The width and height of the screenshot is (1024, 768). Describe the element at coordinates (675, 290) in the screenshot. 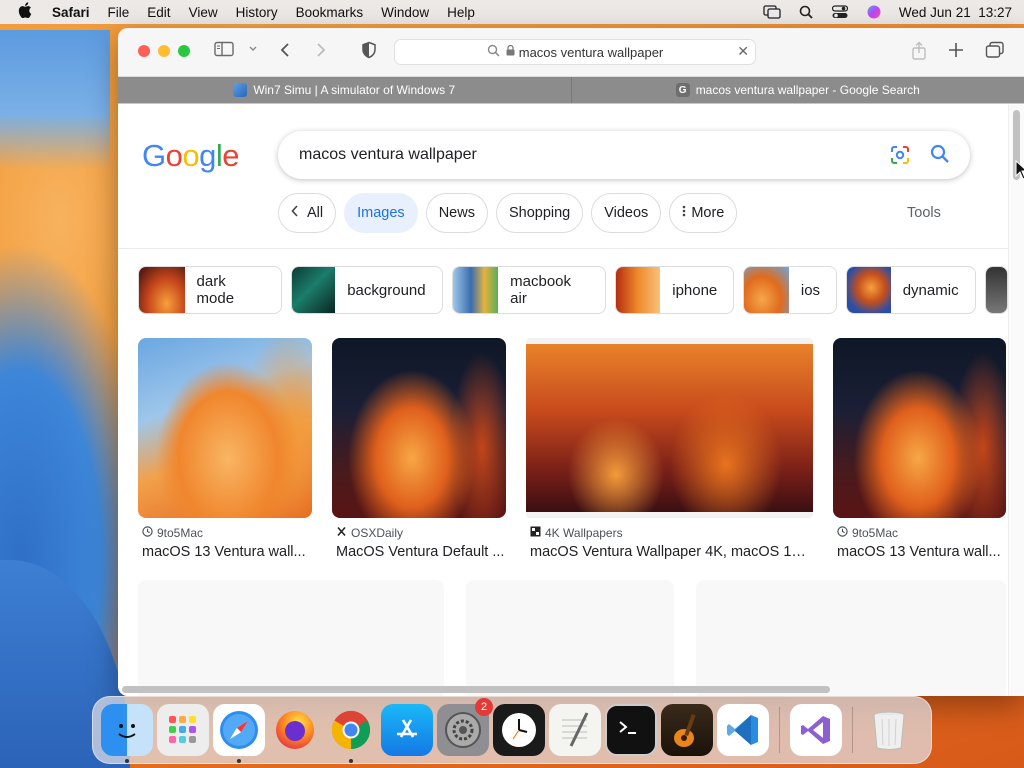

I see `related-iphone: iphone` at that location.